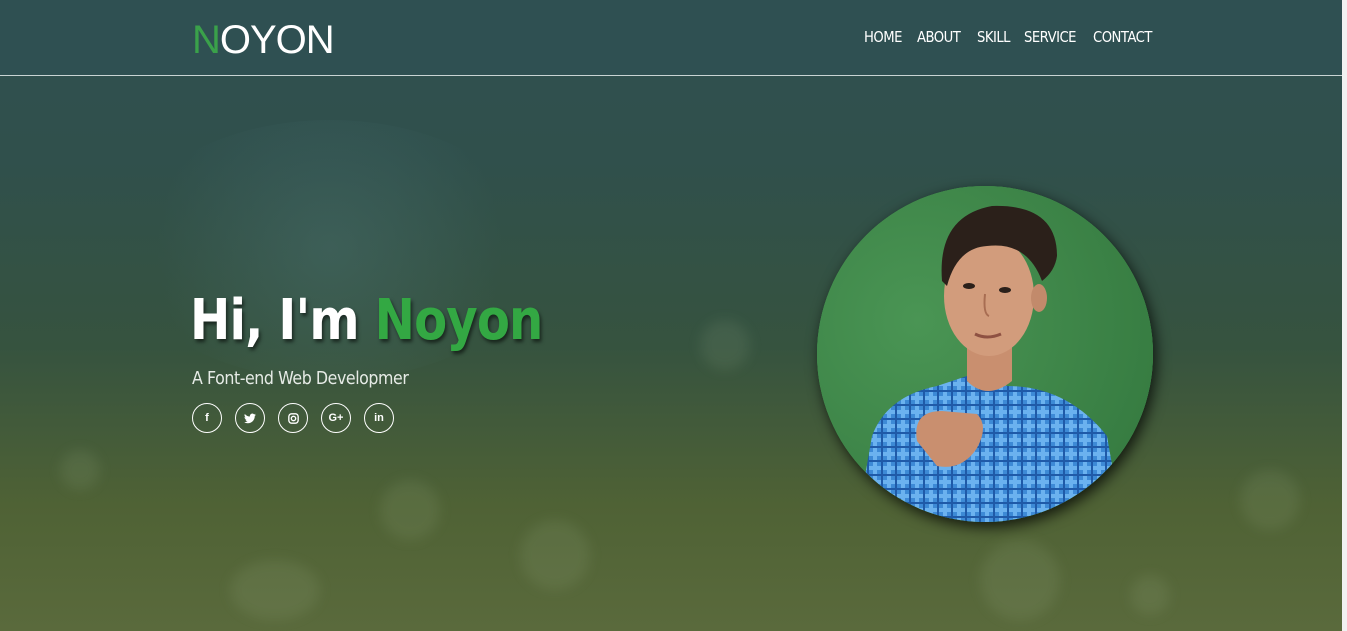 The width and height of the screenshot is (1347, 631). What do you see at coordinates (994, 37) in the screenshot?
I see `nav-link-skill: SKILL` at bounding box center [994, 37].